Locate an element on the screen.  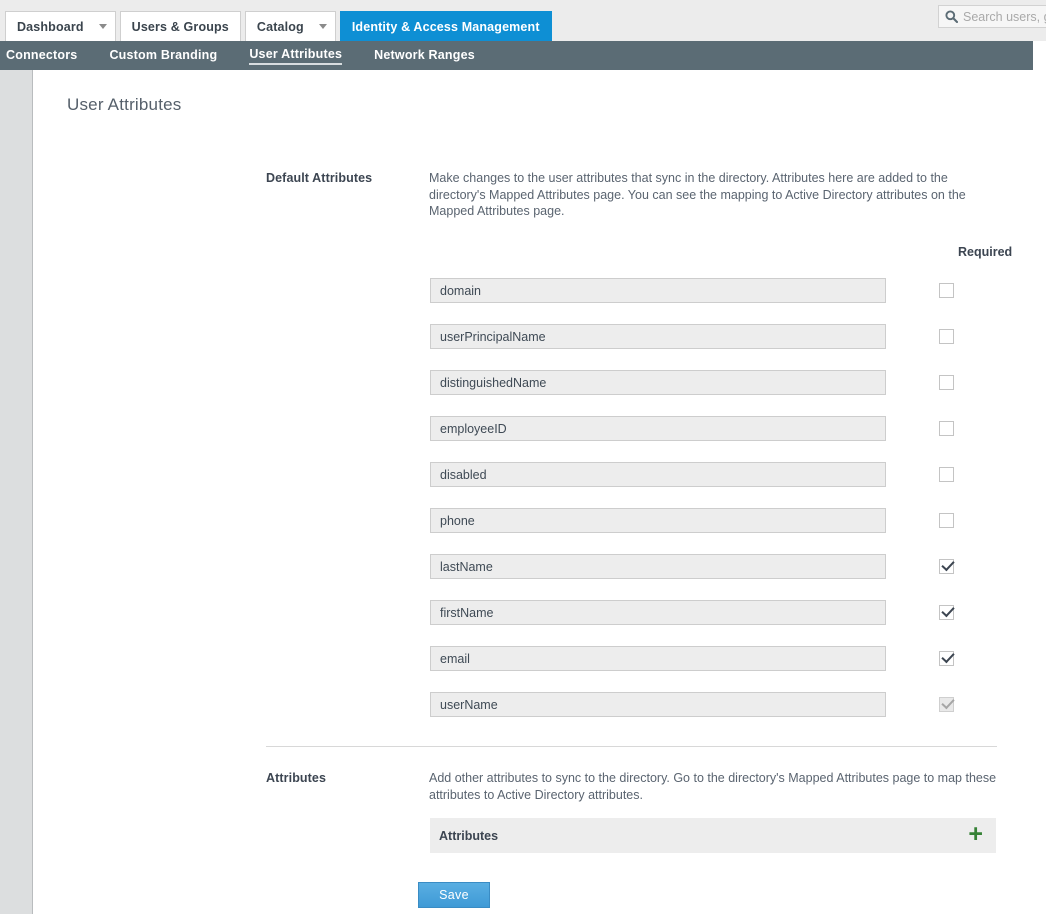
custom-attributes-label: Attributes is located at coordinates (296, 778).